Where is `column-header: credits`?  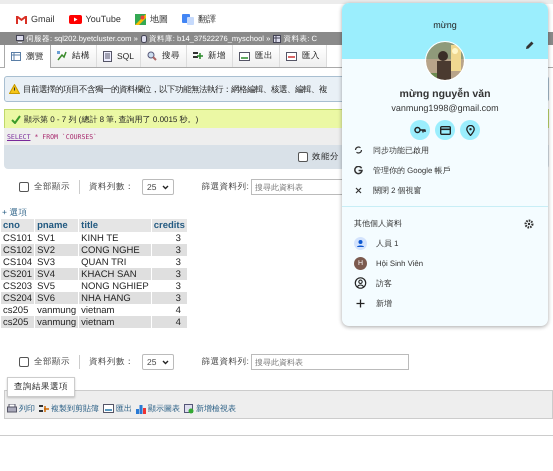 column-header: credits is located at coordinates (169, 225).